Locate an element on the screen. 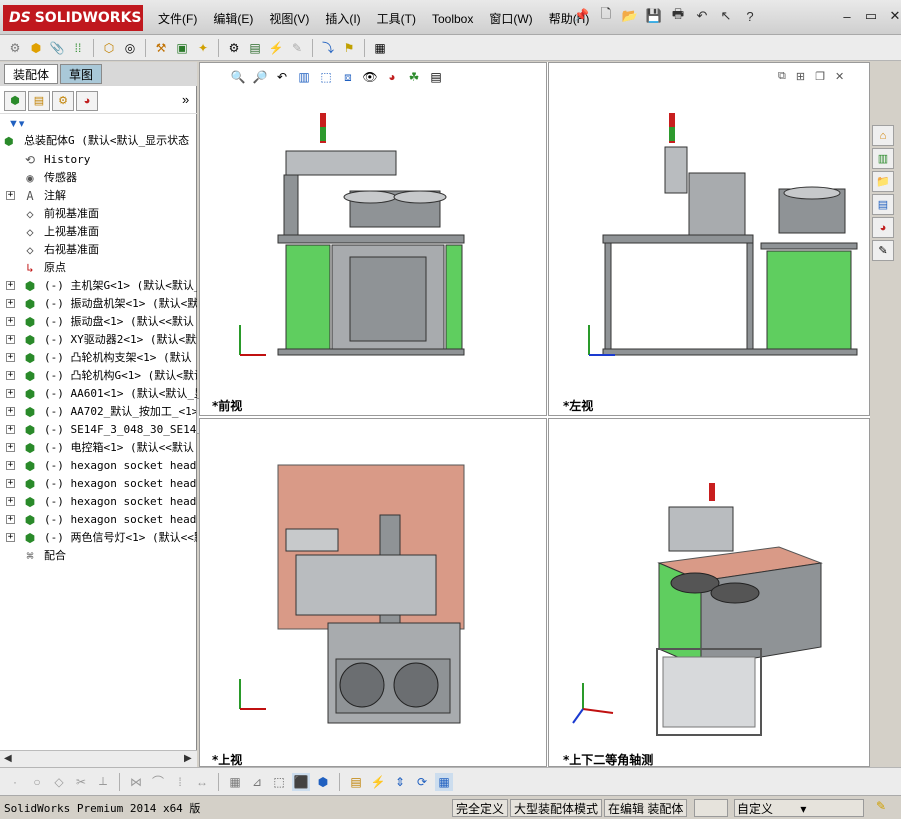  menu-view: 视图(V) is located at coordinates (289, 19).